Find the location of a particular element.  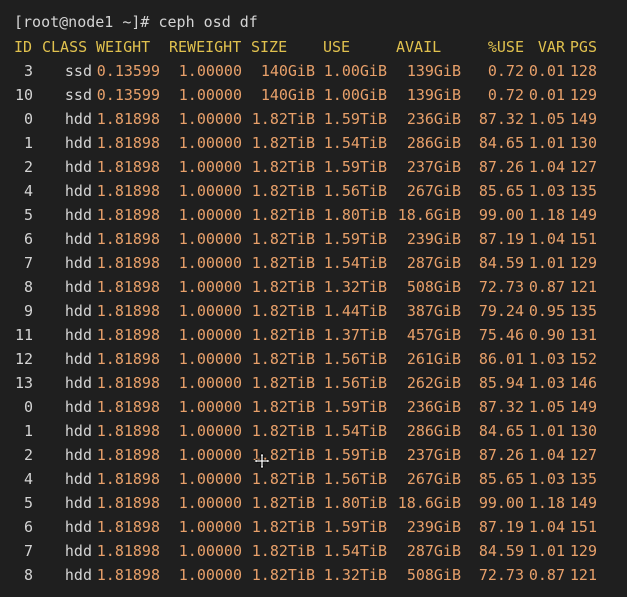

cell-pgs: 121 is located at coordinates (583, 575).